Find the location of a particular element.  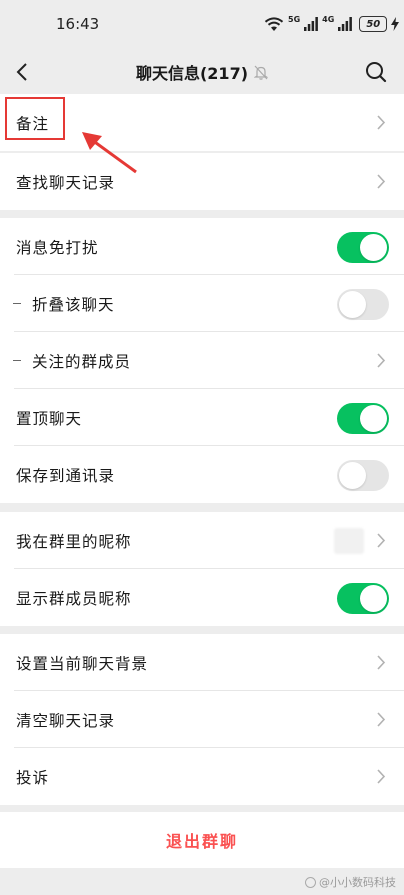

wifi-icon is located at coordinates (274, 24).